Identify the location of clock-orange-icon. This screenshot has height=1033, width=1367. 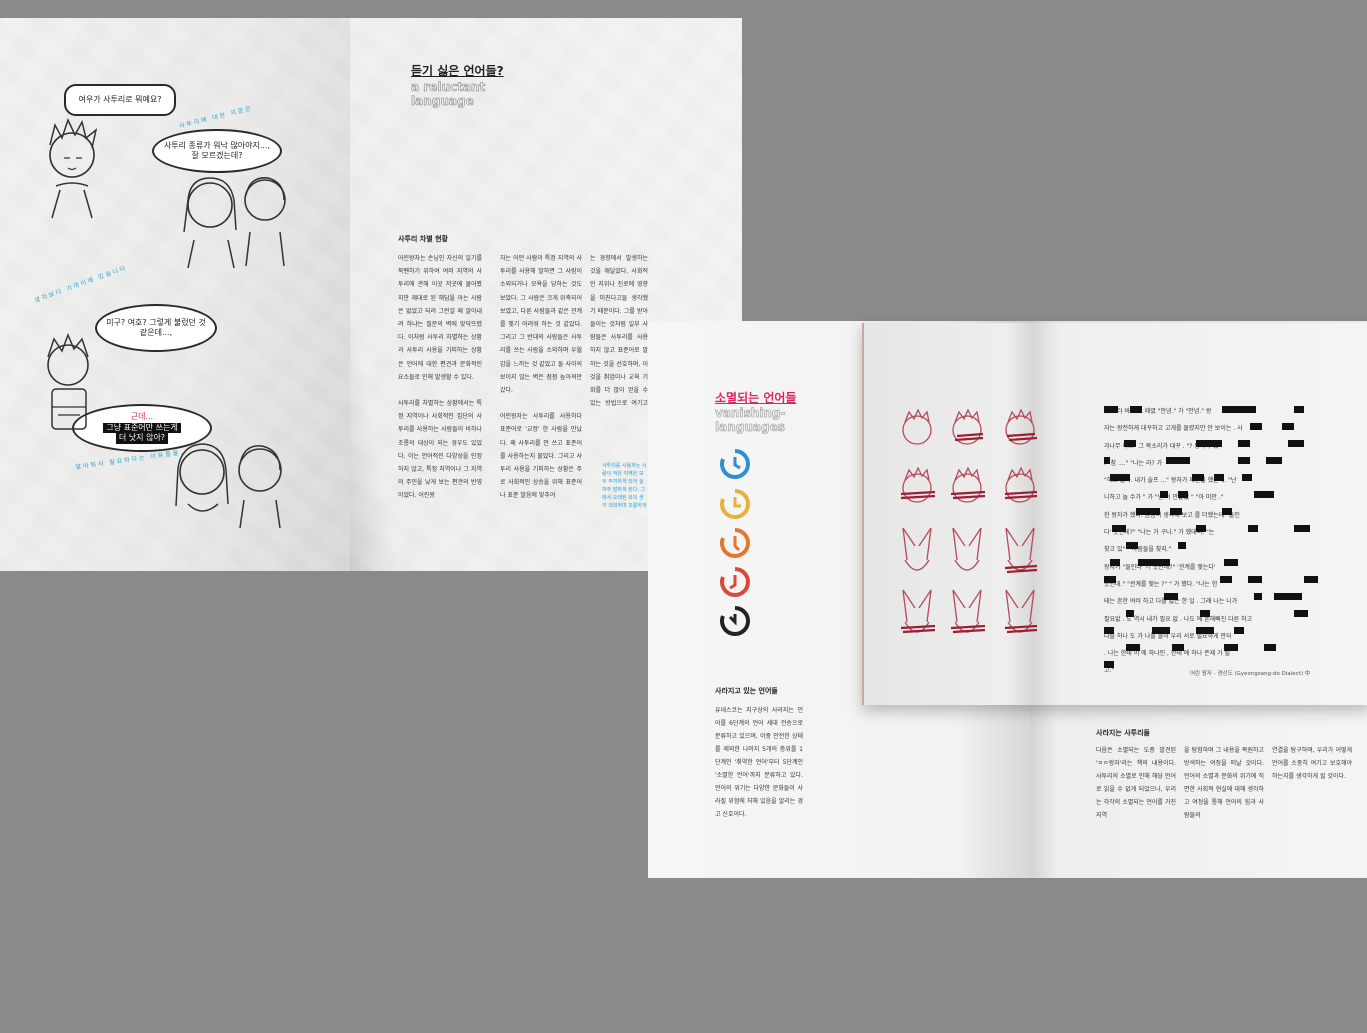
(735, 543).